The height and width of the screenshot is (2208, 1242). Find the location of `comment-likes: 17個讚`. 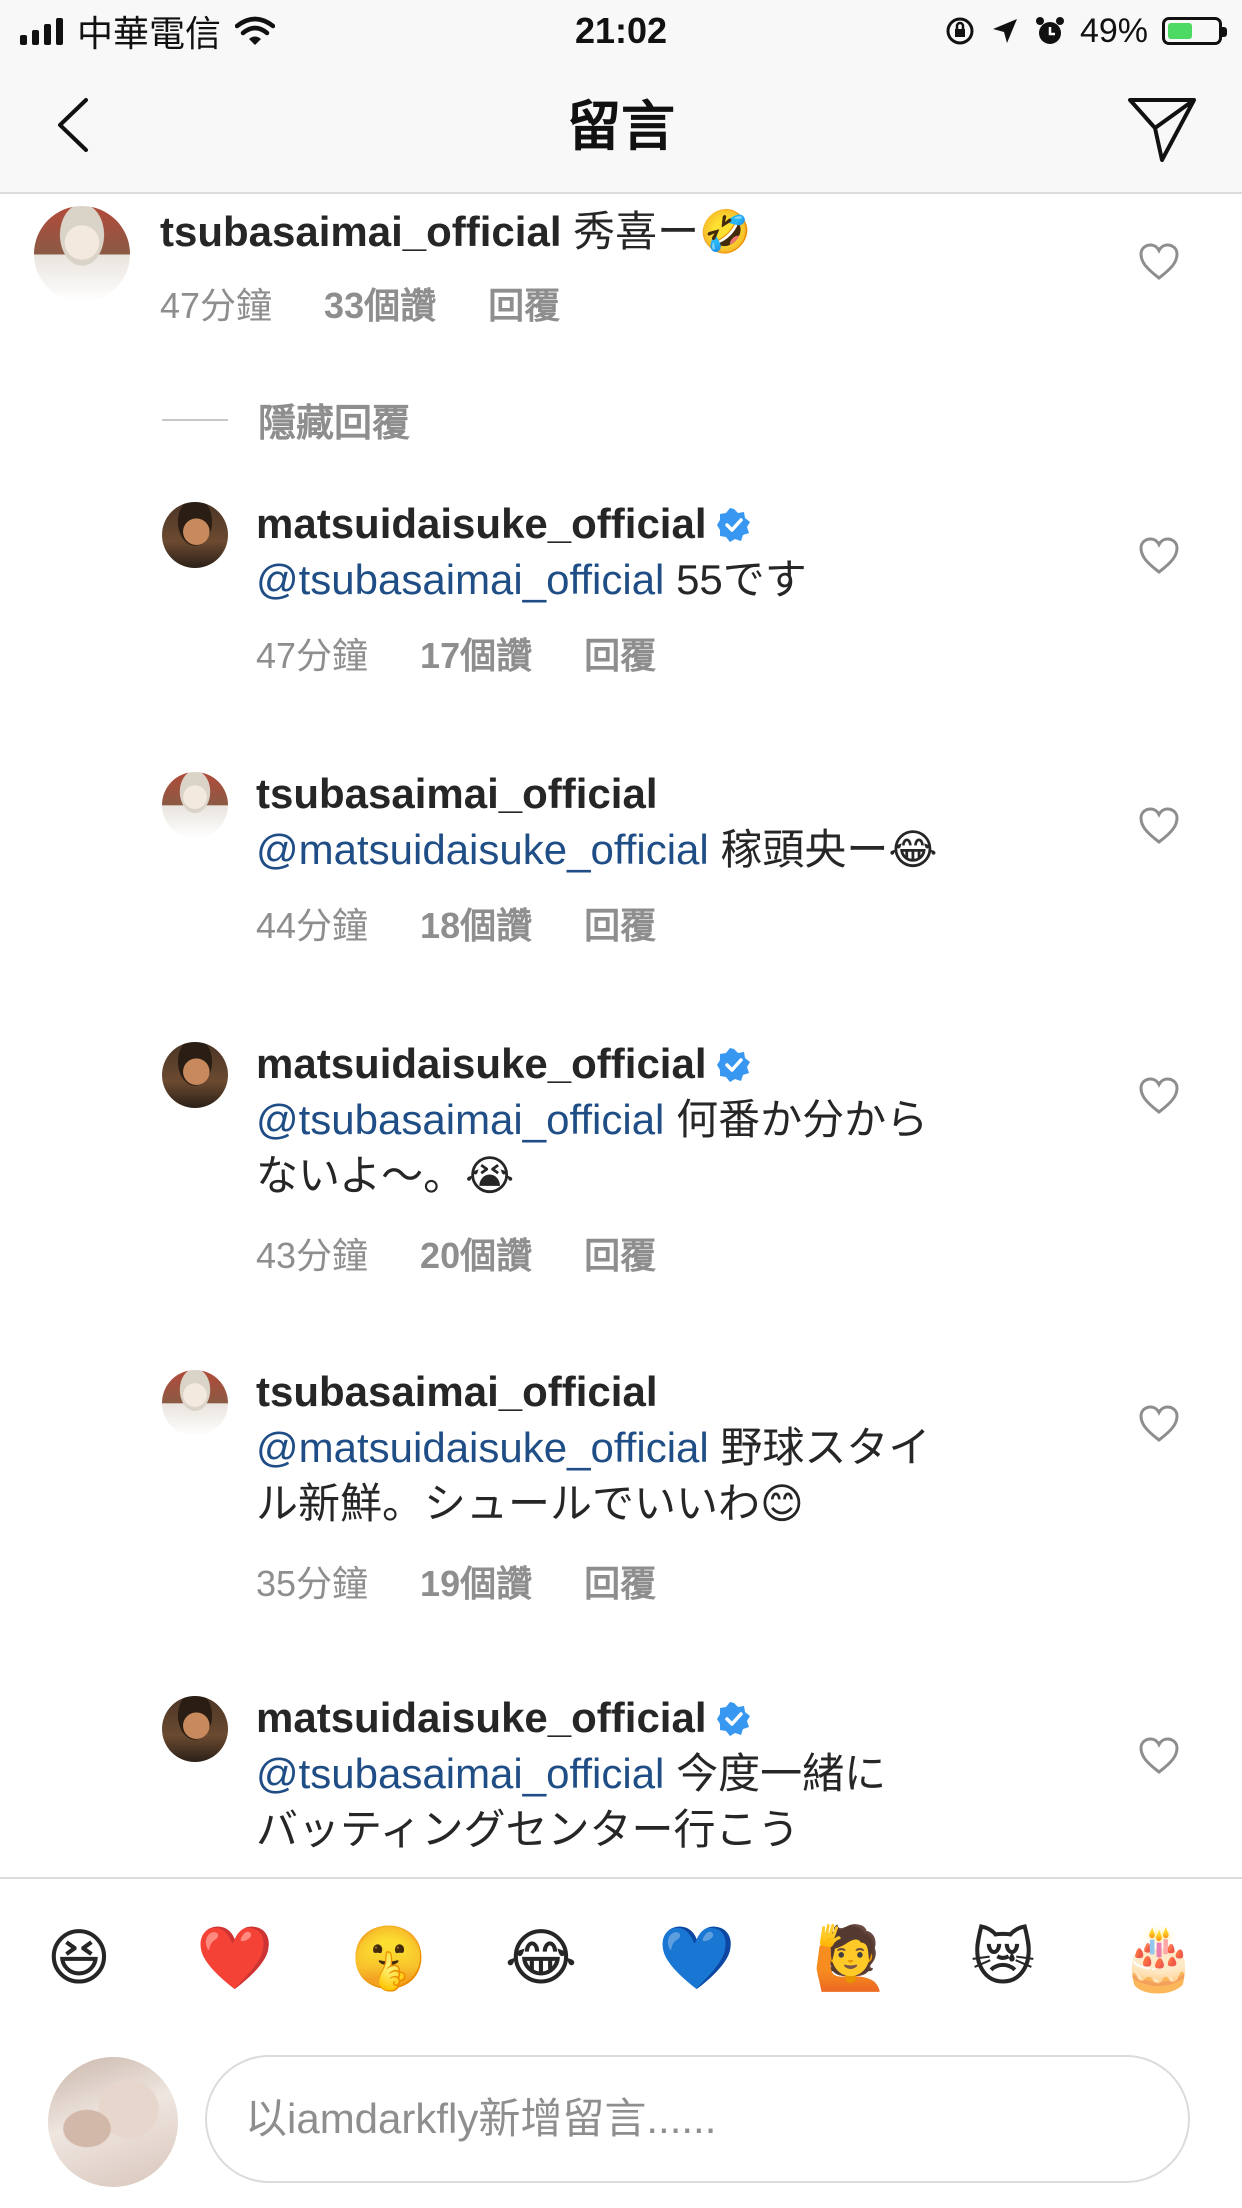

comment-likes: 17個讚 is located at coordinates (476, 656).